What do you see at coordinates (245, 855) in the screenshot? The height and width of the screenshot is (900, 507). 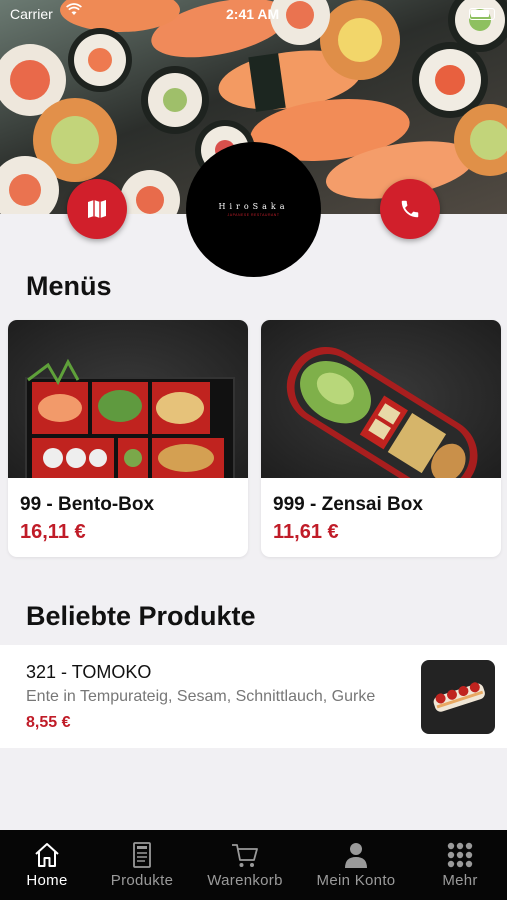 I see `cart-icon` at bounding box center [245, 855].